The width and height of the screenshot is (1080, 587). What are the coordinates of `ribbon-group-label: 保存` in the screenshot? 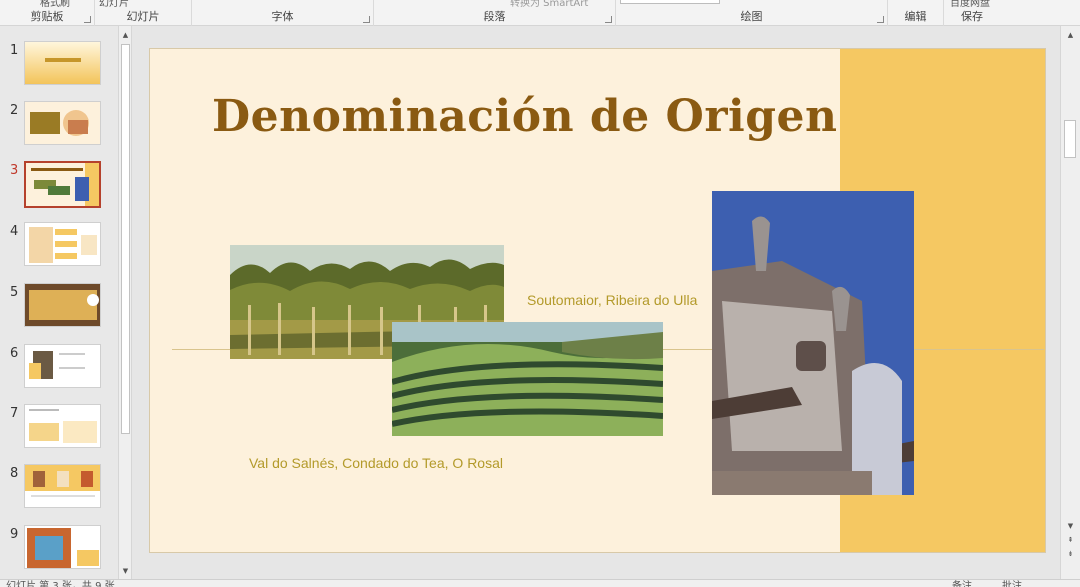 It's located at (972, 16).